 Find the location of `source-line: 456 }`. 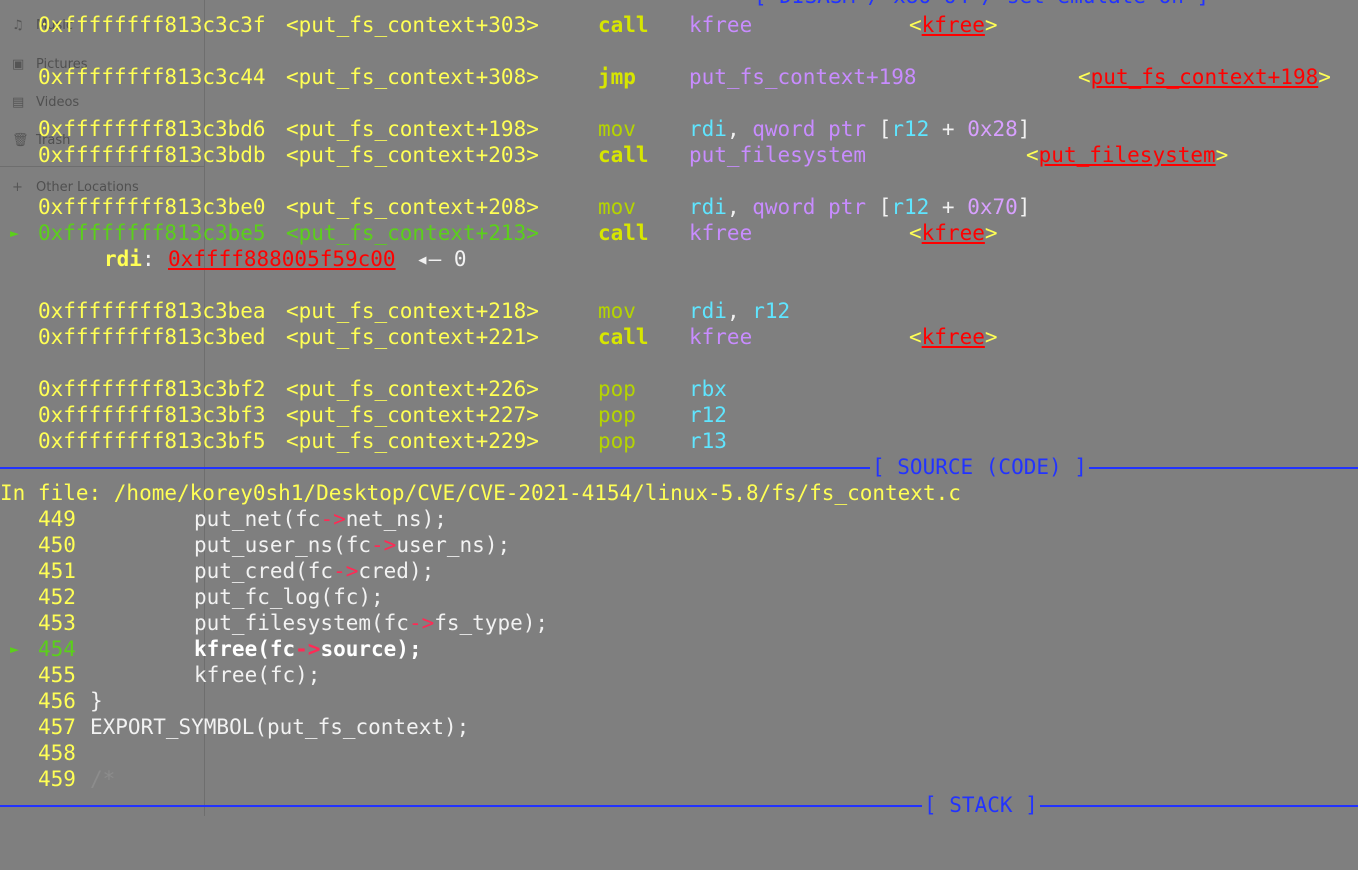

source-line: 456 } is located at coordinates (51, 701).